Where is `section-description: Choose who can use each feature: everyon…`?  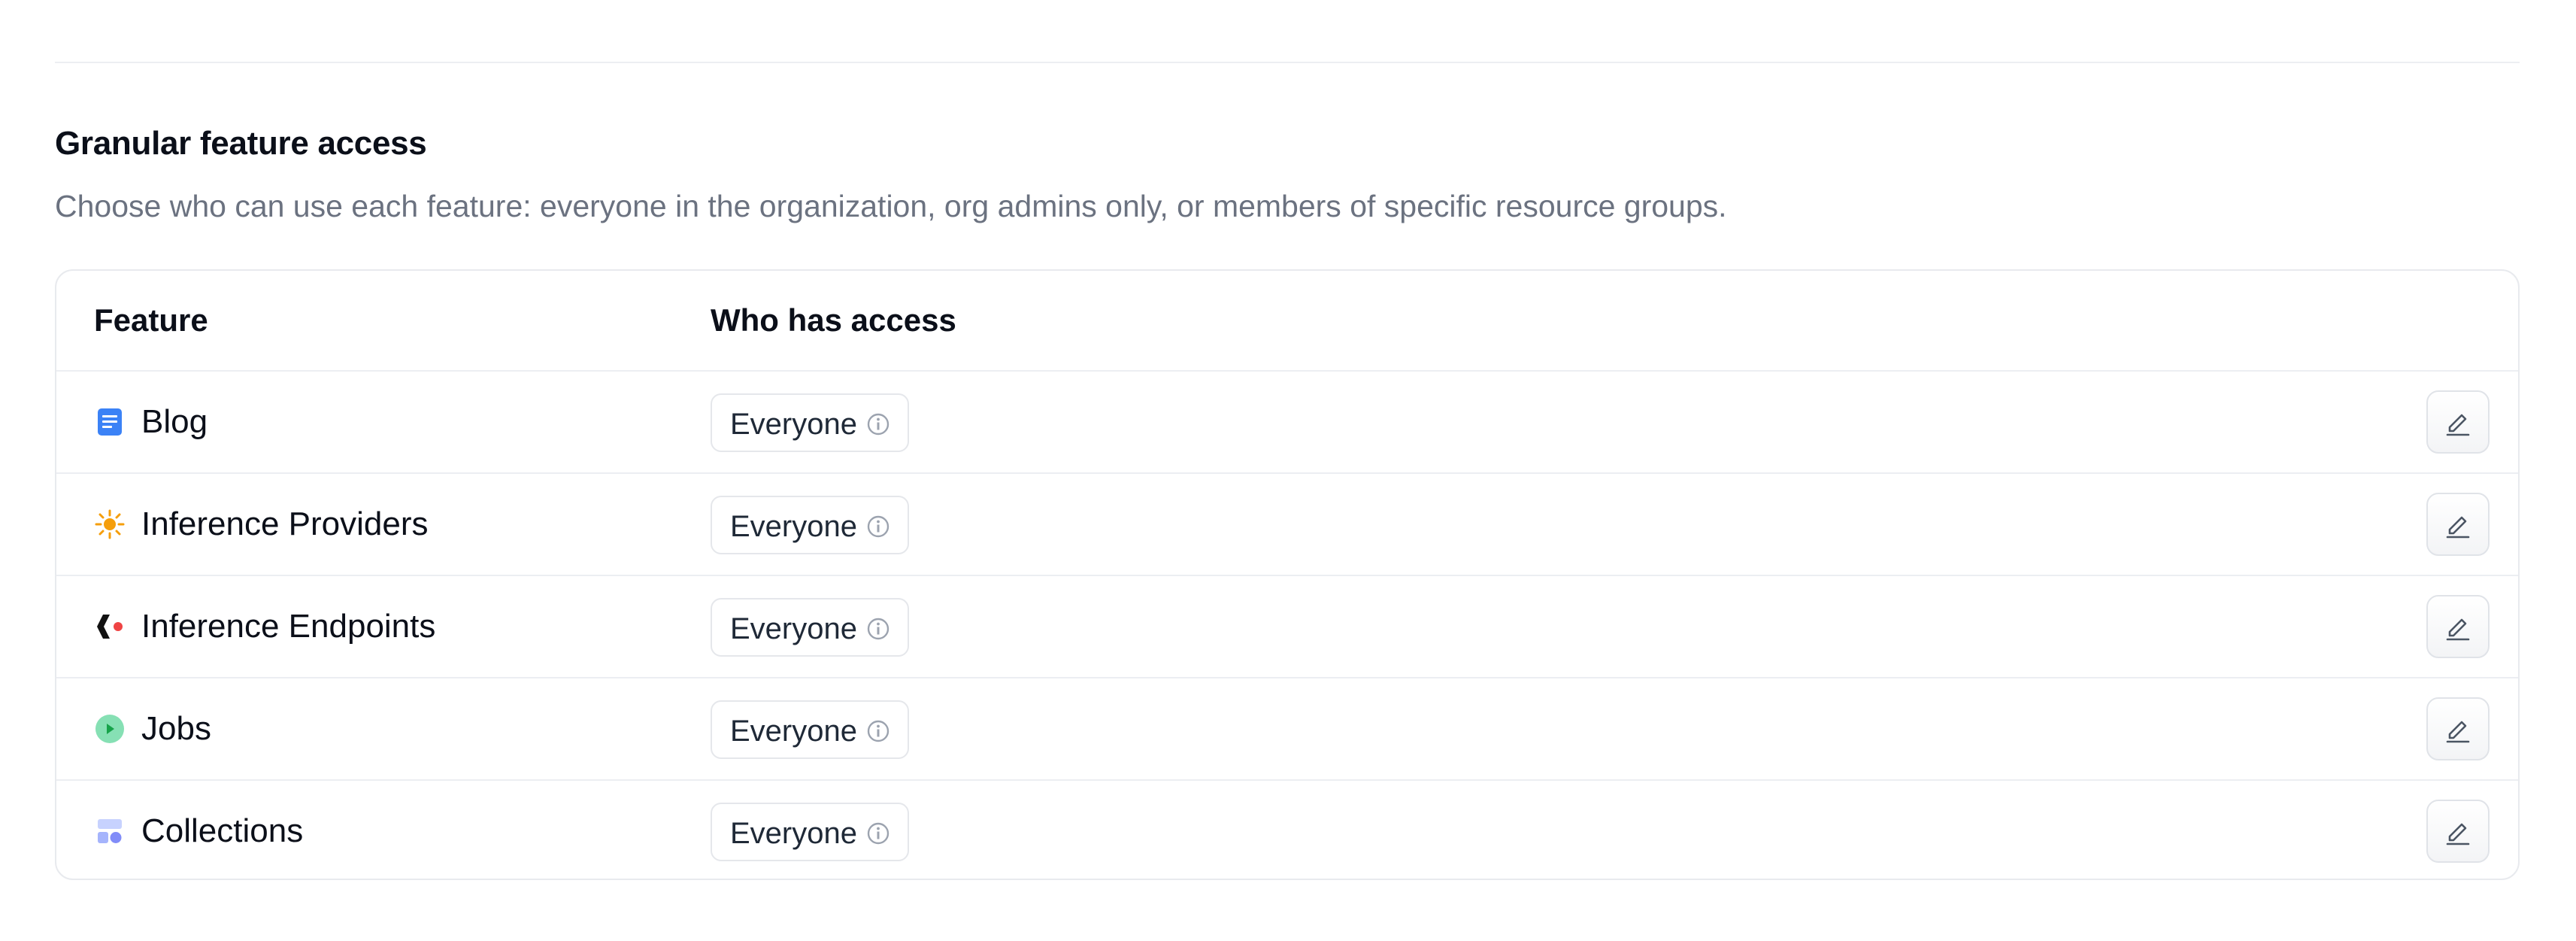
section-description: Choose who can use each feature: everyon… is located at coordinates (891, 206).